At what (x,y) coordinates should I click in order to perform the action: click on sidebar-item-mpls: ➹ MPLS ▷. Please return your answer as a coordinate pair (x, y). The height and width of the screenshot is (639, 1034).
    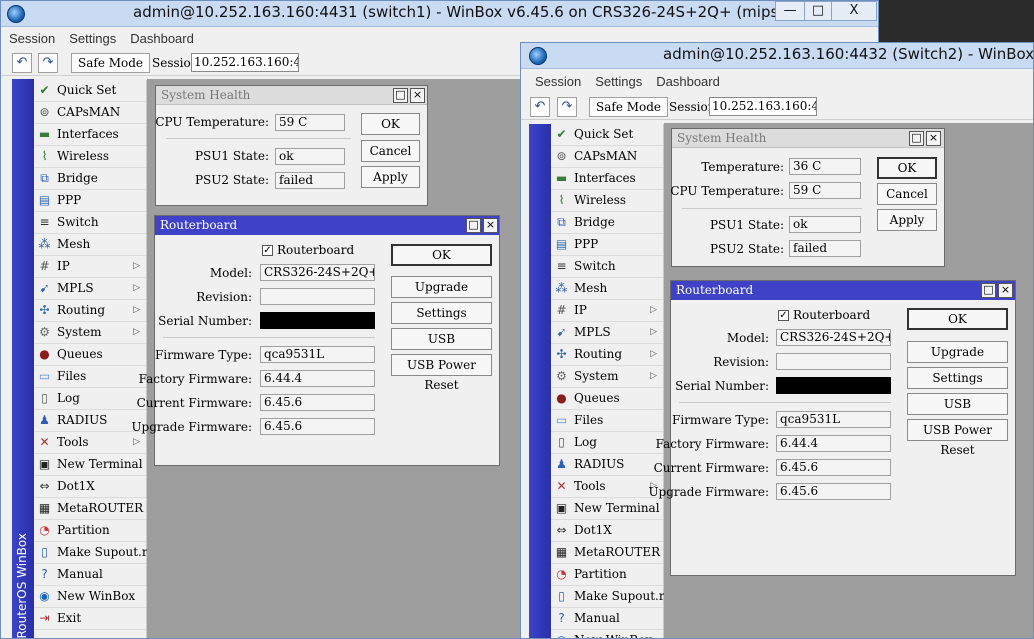
    Looking at the image, I should click on (607, 333).